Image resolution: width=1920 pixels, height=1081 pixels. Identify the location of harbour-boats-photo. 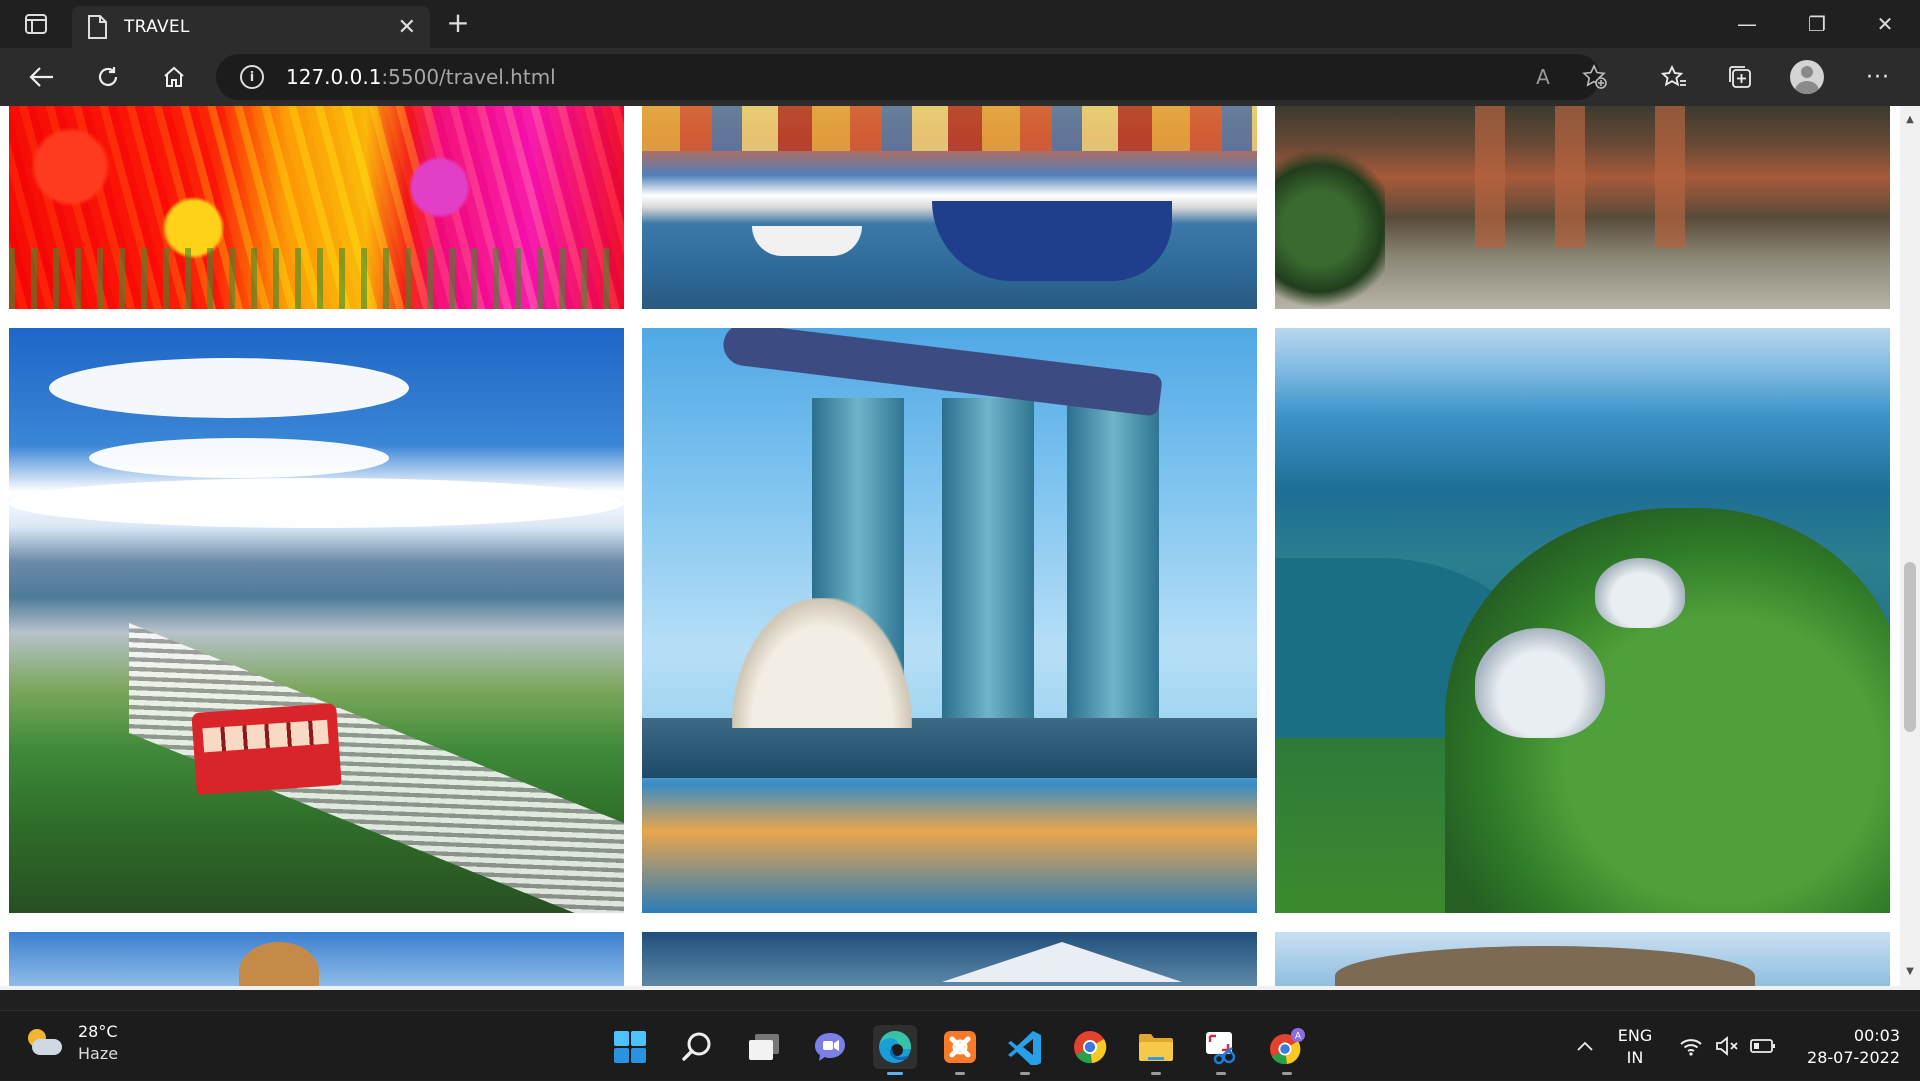
(949, 207).